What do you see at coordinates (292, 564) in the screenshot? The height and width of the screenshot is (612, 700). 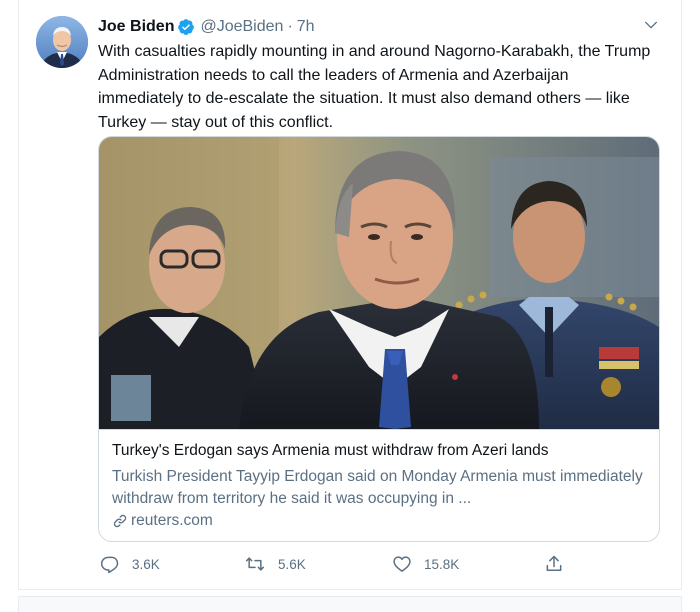 I see `retweet-count: 5.6K` at bounding box center [292, 564].